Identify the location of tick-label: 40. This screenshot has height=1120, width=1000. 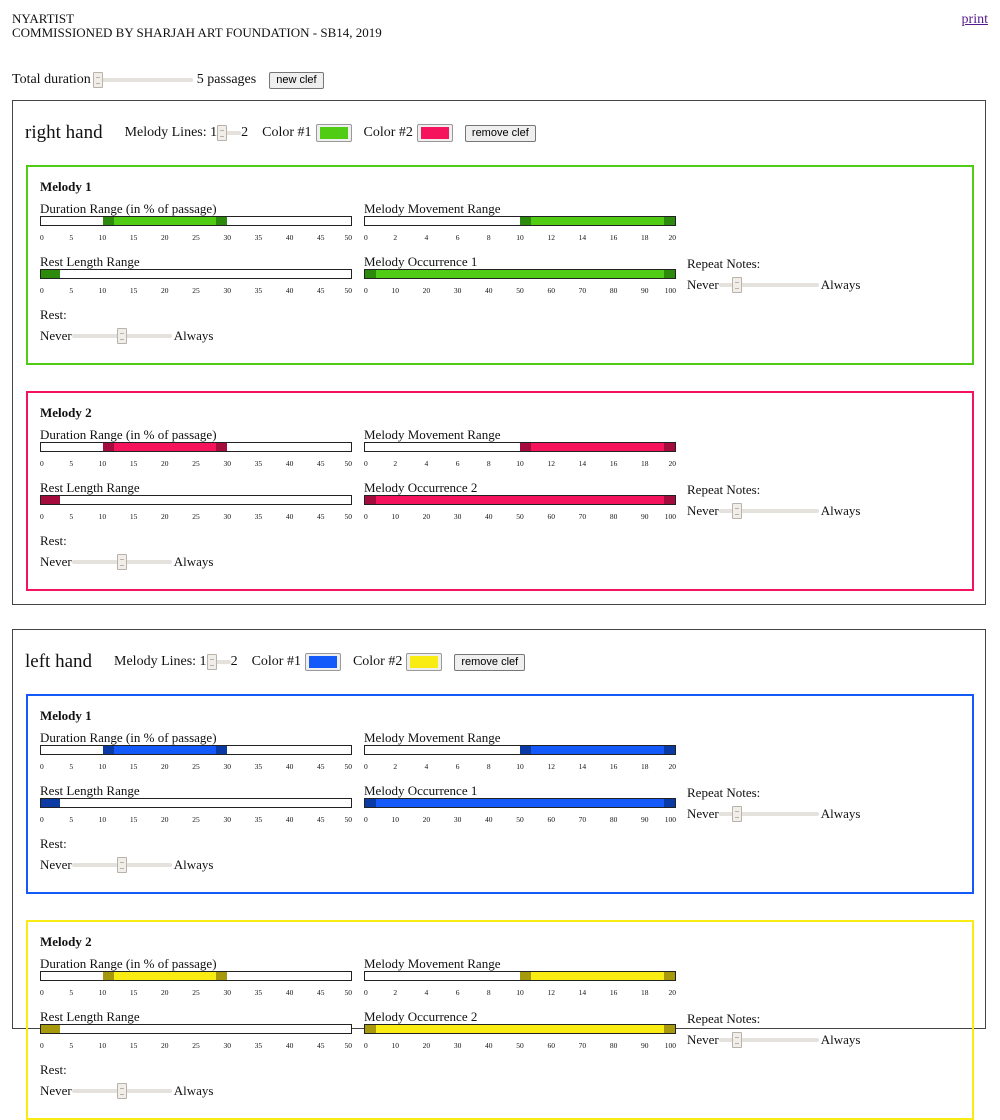
(289, 766).